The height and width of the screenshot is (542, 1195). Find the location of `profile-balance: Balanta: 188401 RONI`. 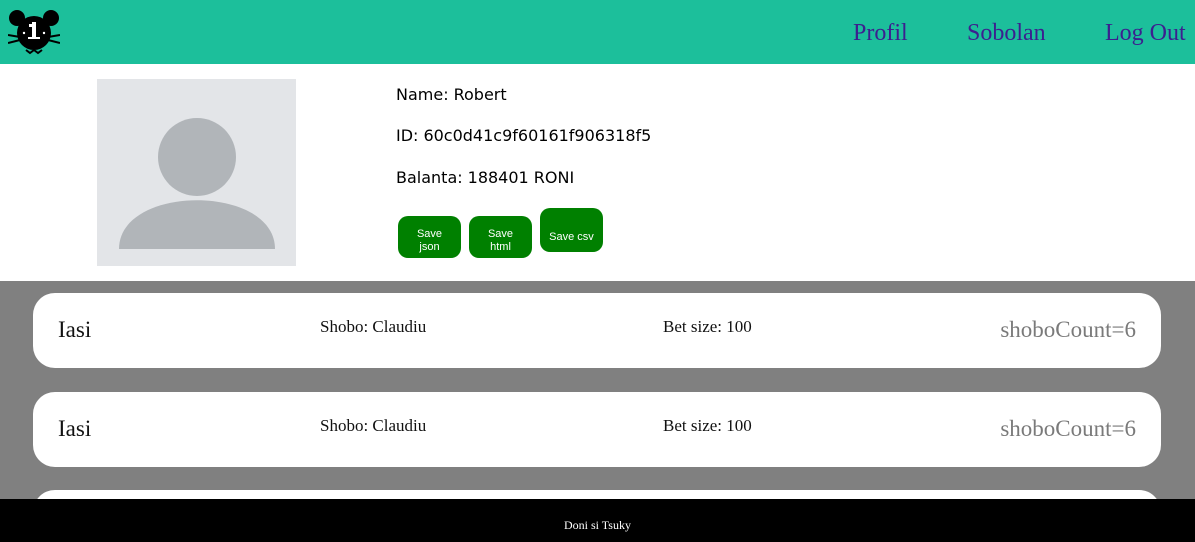

profile-balance: Balanta: 188401 RONI is located at coordinates (485, 177).